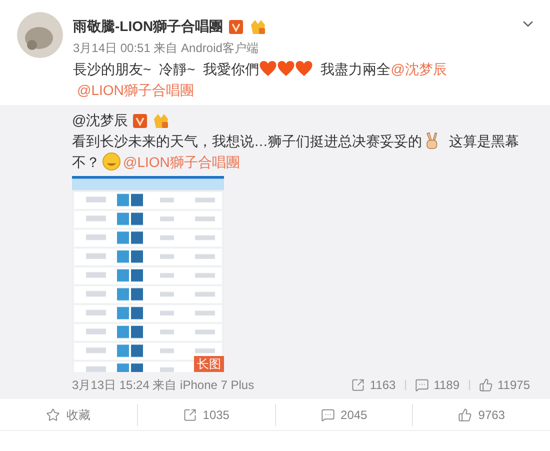 The height and width of the screenshot is (451, 550). Describe the element at coordinates (148, 26) in the screenshot. I see `author-name: 雨敬騰-LION獅子合唱團` at that location.